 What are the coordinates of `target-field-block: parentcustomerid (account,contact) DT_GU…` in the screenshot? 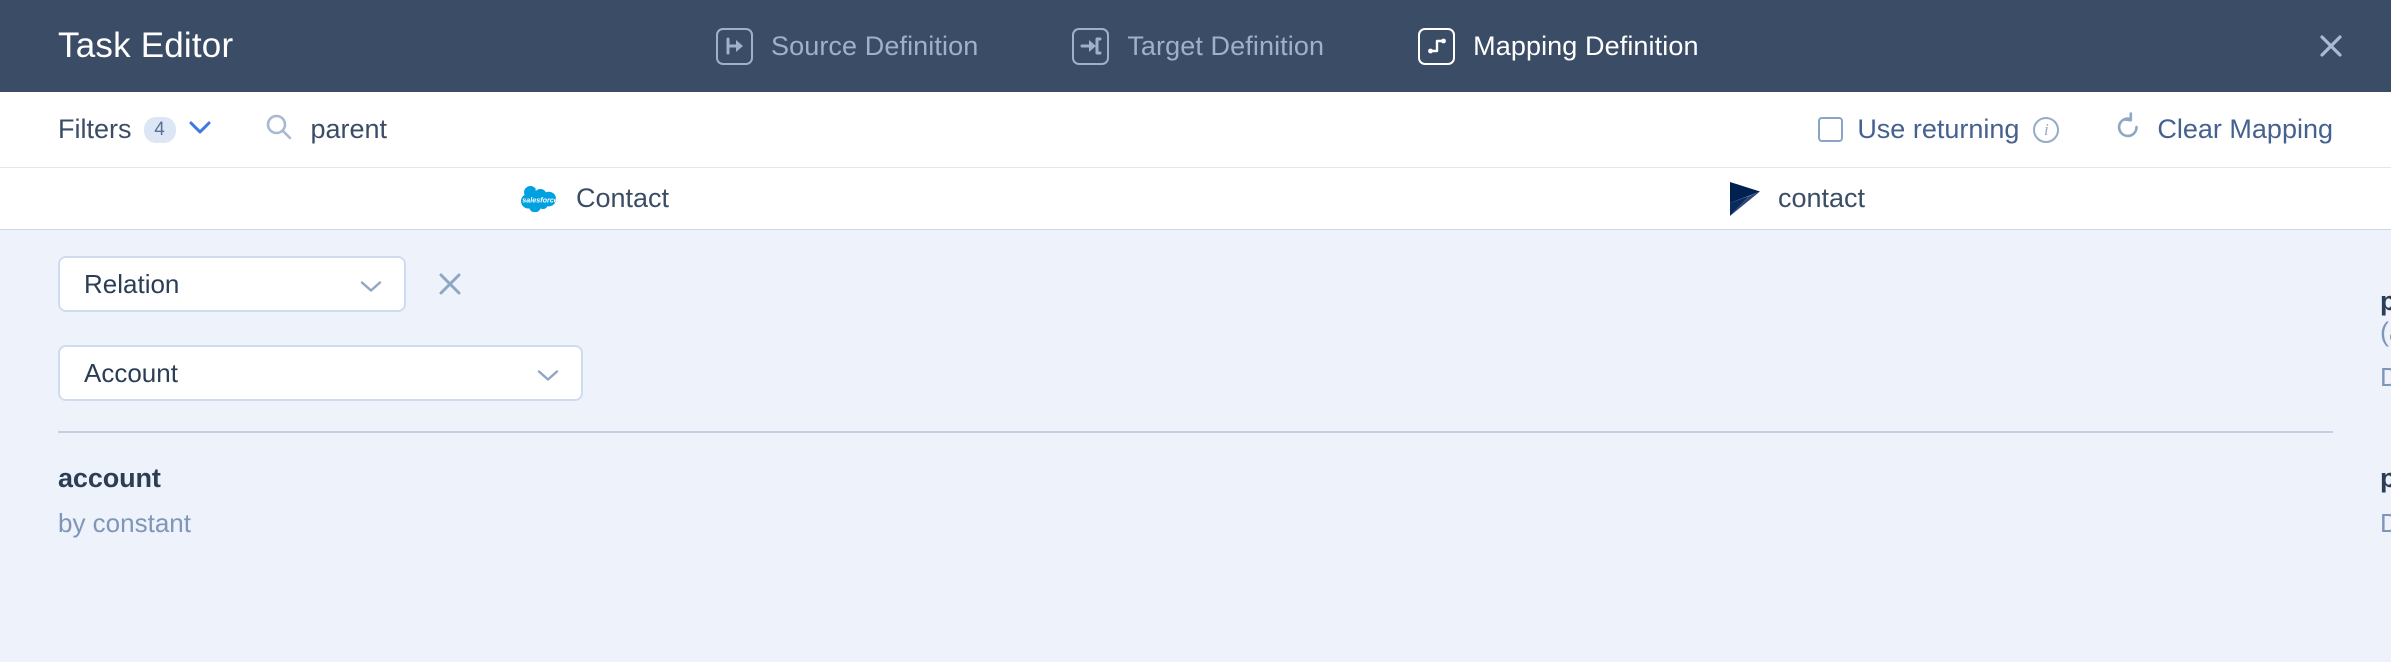 It's located at (2385, 338).